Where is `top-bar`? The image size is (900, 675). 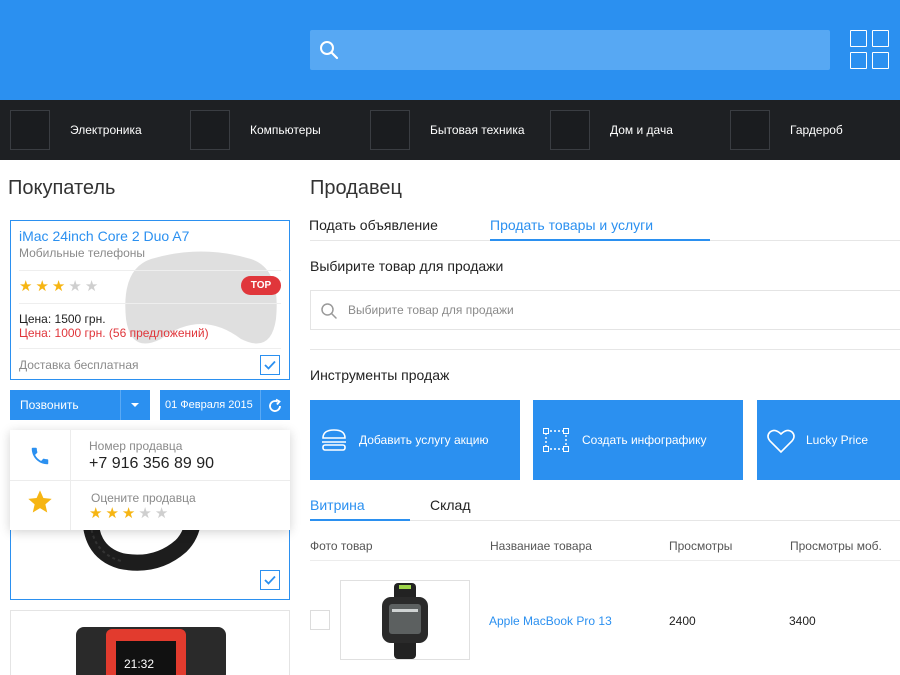
top-bar is located at coordinates (450, 50).